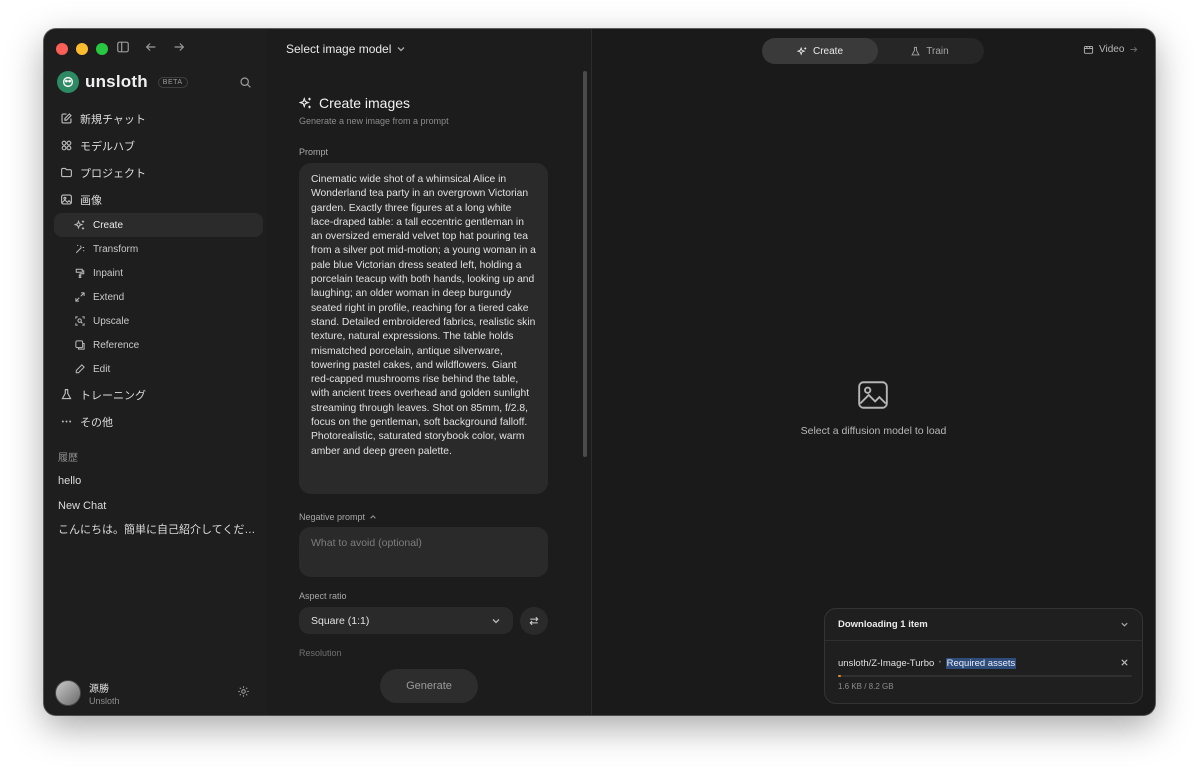  I want to click on tab-create-label: Create, so click(827, 51).